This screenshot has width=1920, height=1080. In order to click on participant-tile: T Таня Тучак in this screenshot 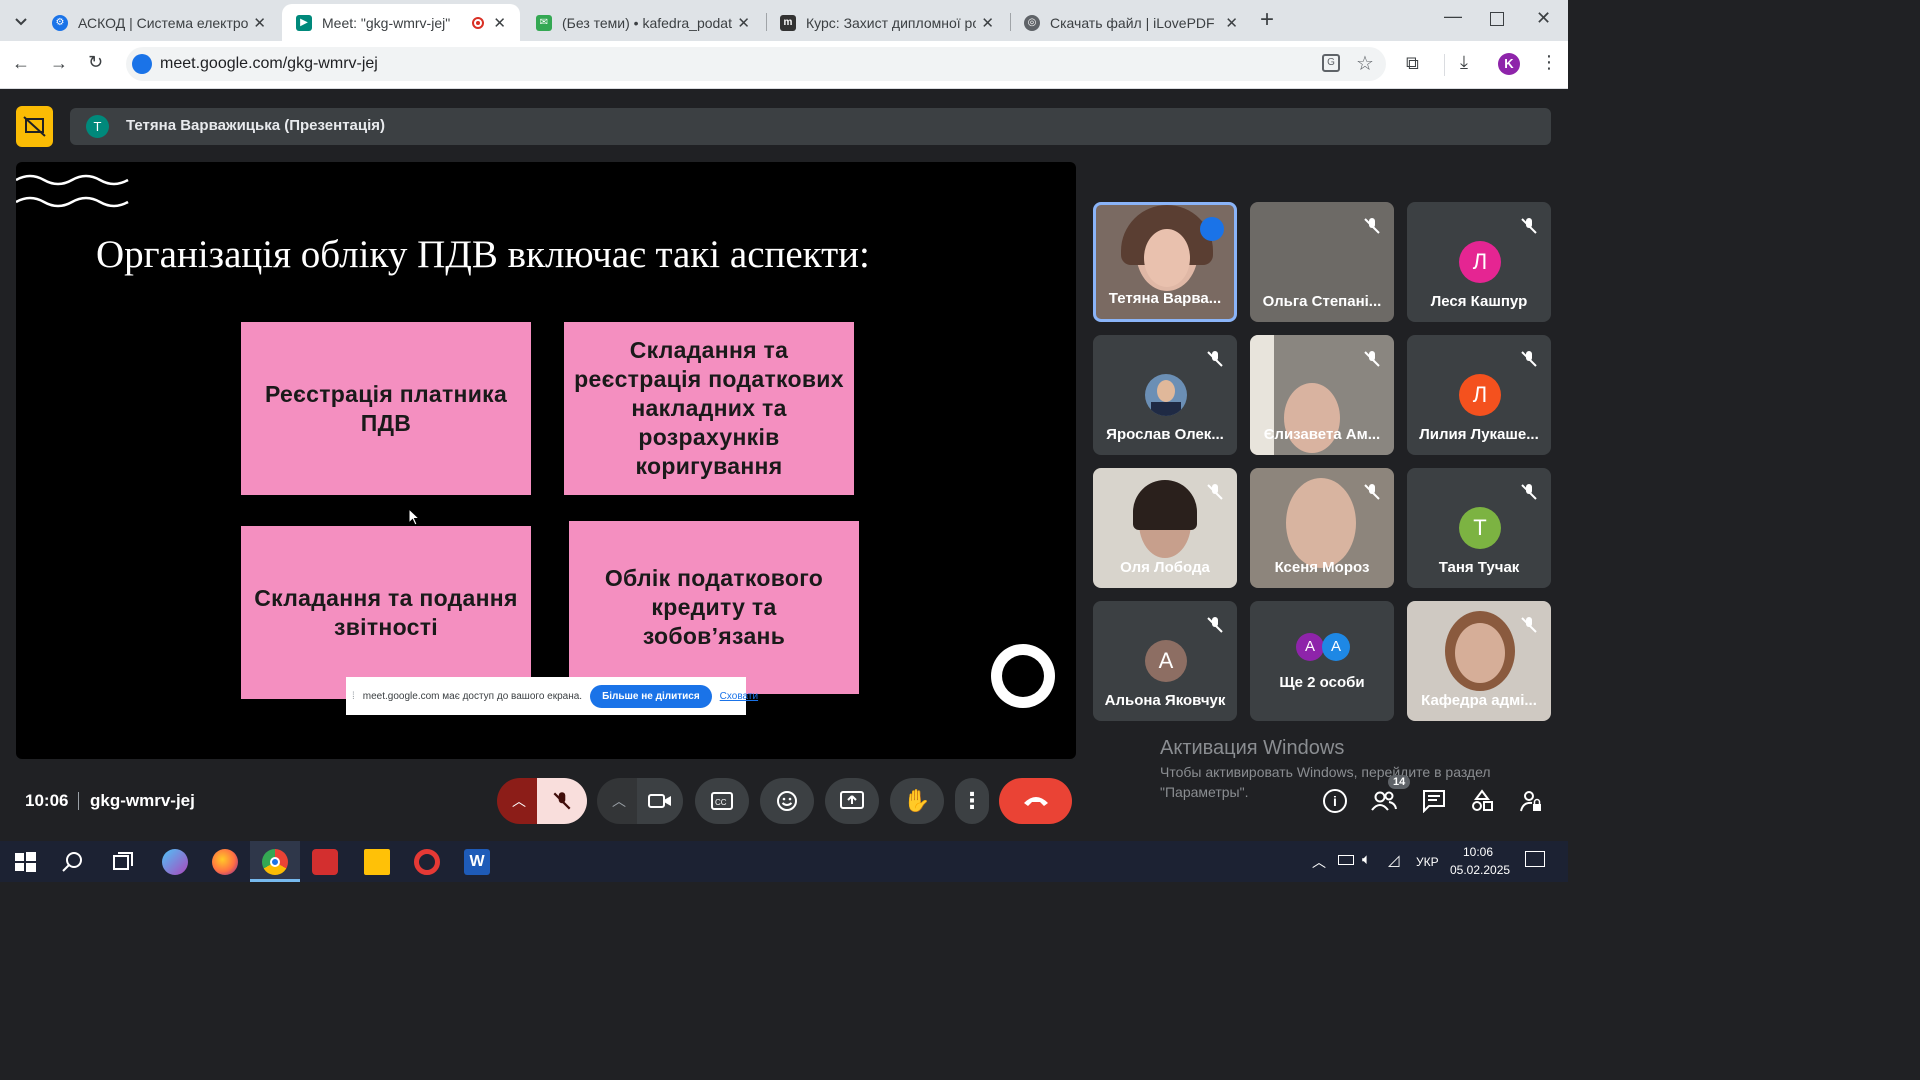, I will do `click(1479, 528)`.